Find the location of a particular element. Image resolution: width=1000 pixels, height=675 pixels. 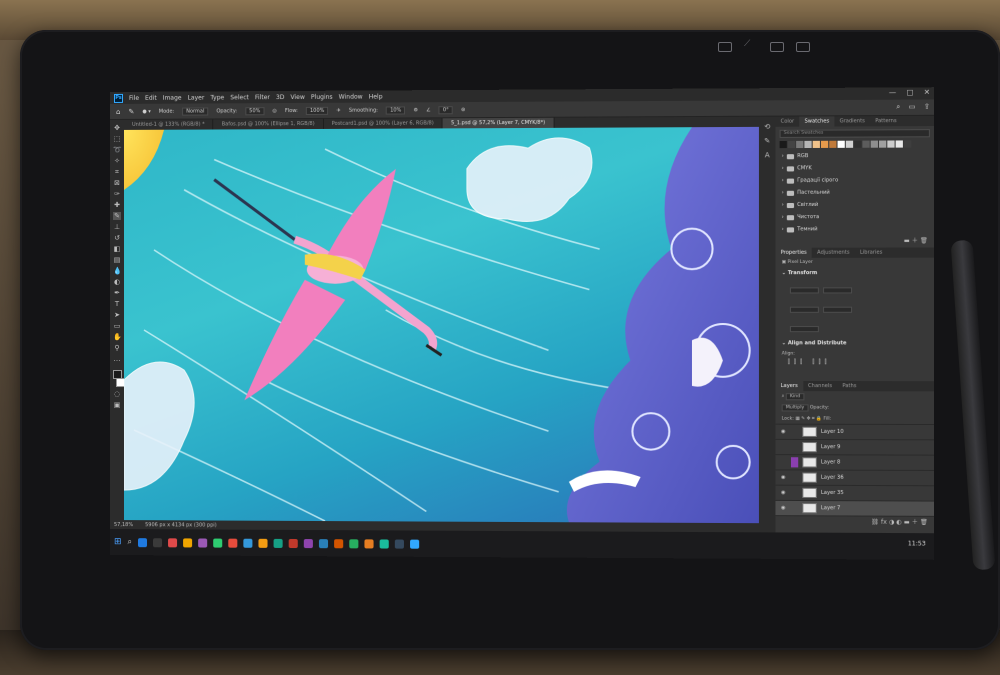

eyedropper-tool-icon: ✑ is located at coordinates (117, 194).